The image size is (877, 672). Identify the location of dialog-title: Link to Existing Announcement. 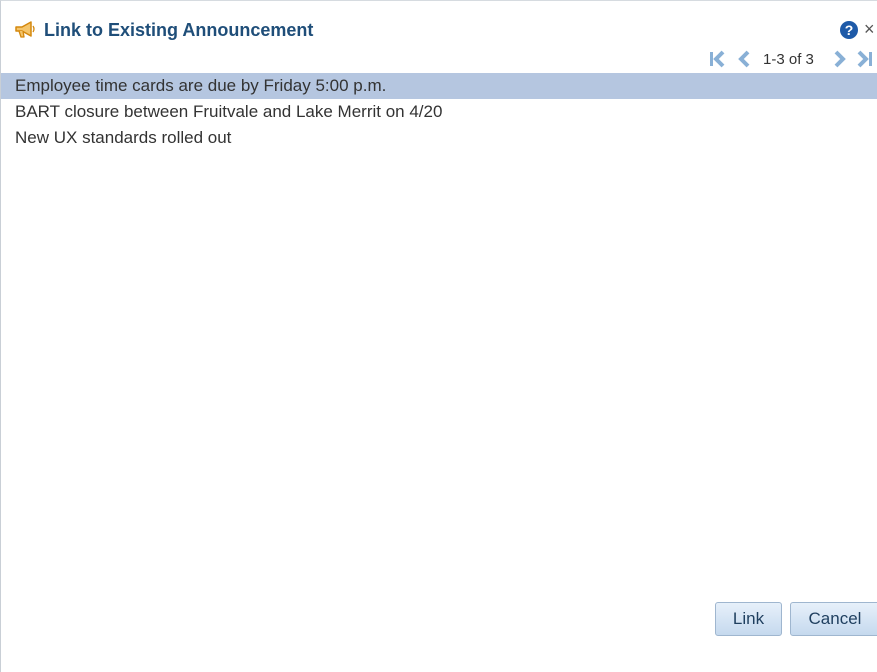
(179, 30).